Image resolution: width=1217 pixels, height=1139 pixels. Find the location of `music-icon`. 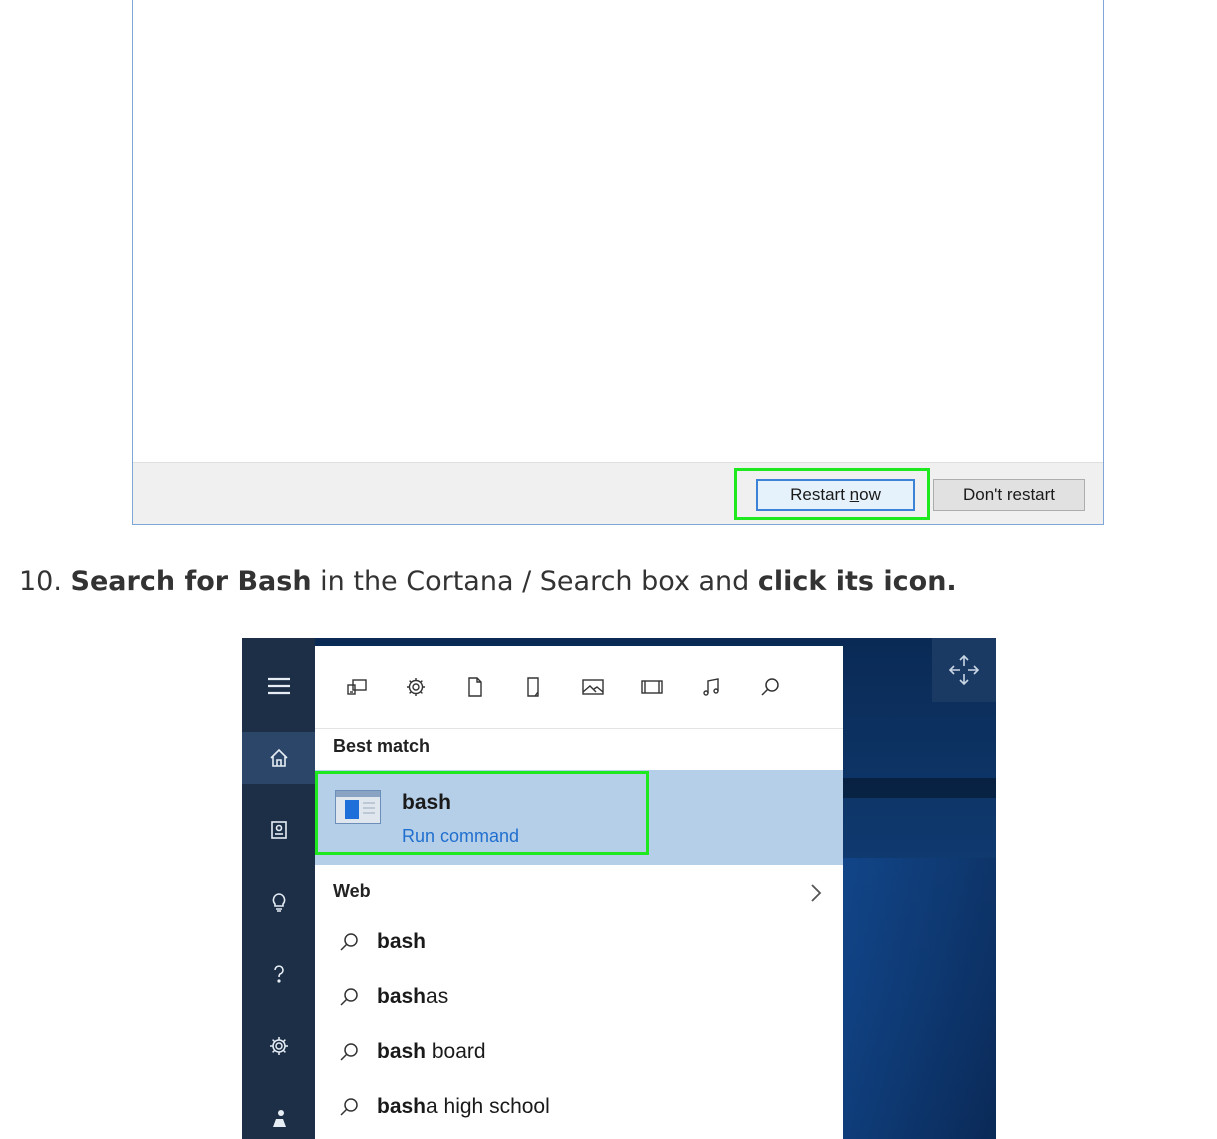

music-icon is located at coordinates (711, 687).